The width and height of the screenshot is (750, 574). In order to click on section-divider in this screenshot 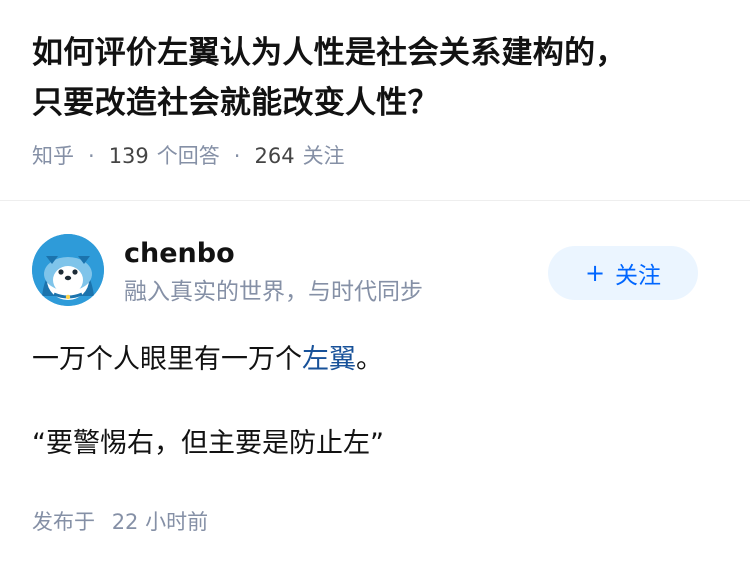, I will do `click(375, 200)`.